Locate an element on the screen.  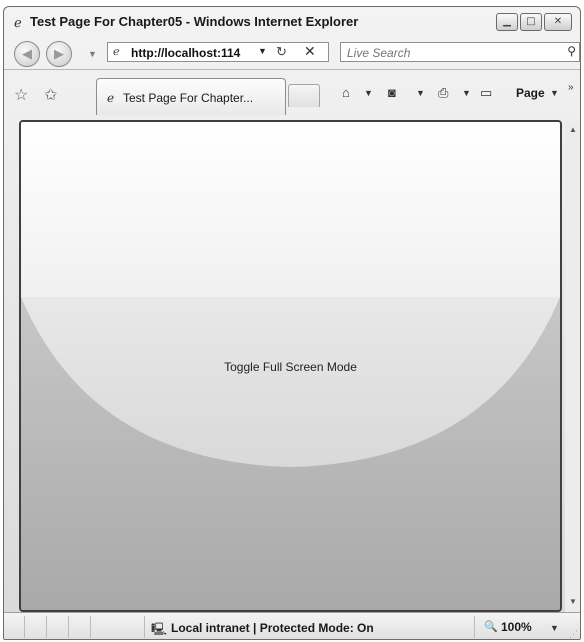
print-dropdown-icon: ▼ is located at coordinates (466, 93).